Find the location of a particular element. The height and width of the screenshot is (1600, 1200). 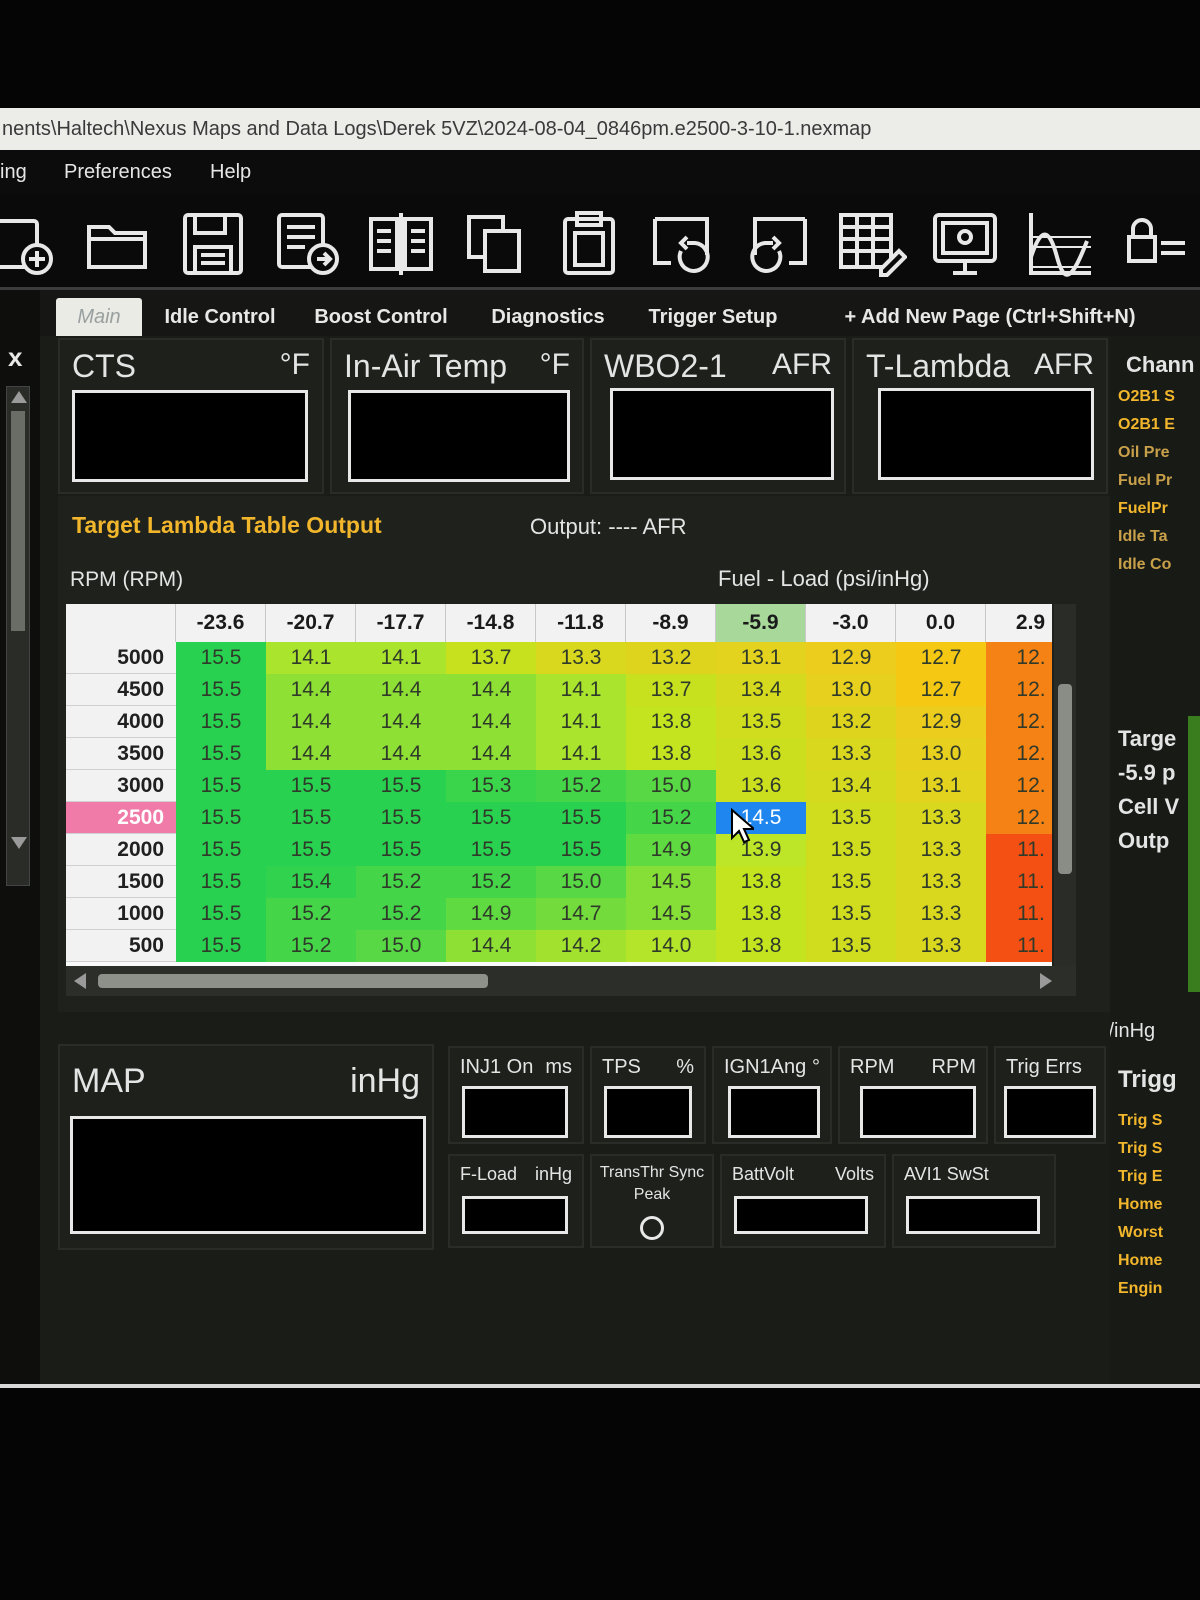

channel-item: FuelPr is located at coordinates (1143, 509).